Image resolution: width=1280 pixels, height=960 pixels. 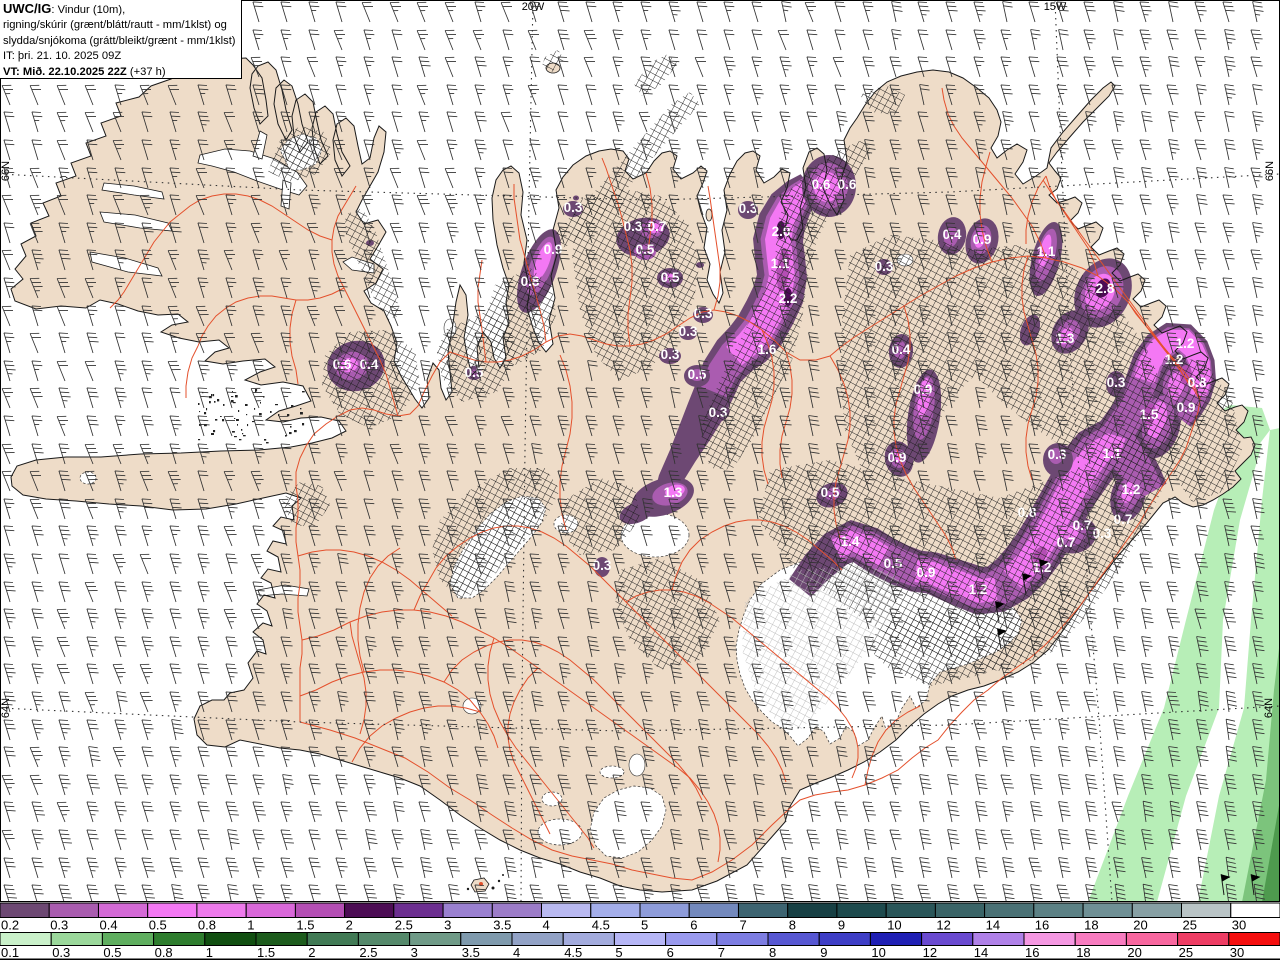 What do you see at coordinates (673, 492) in the screenshot?
I see `svg-text: 1.3` at bounding box center [673, 492].